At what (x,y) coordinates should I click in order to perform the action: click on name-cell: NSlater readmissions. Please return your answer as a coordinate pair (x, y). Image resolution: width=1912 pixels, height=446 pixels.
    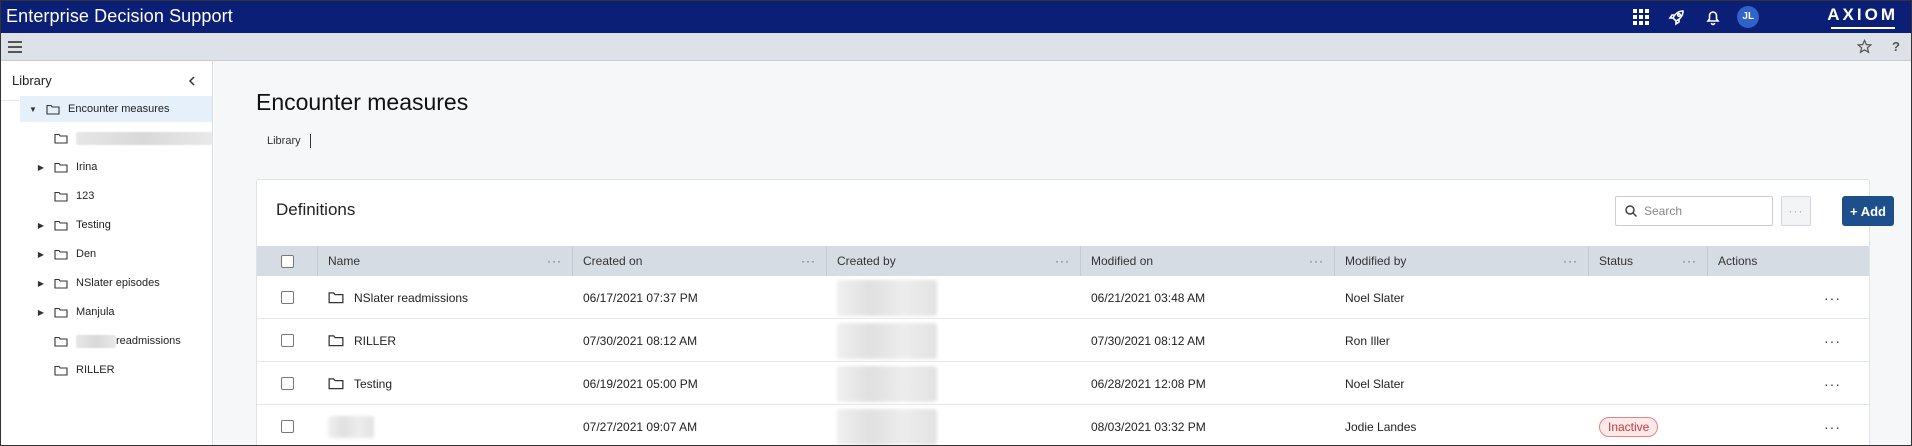
    Looking at the image, I should click on (445, 297).